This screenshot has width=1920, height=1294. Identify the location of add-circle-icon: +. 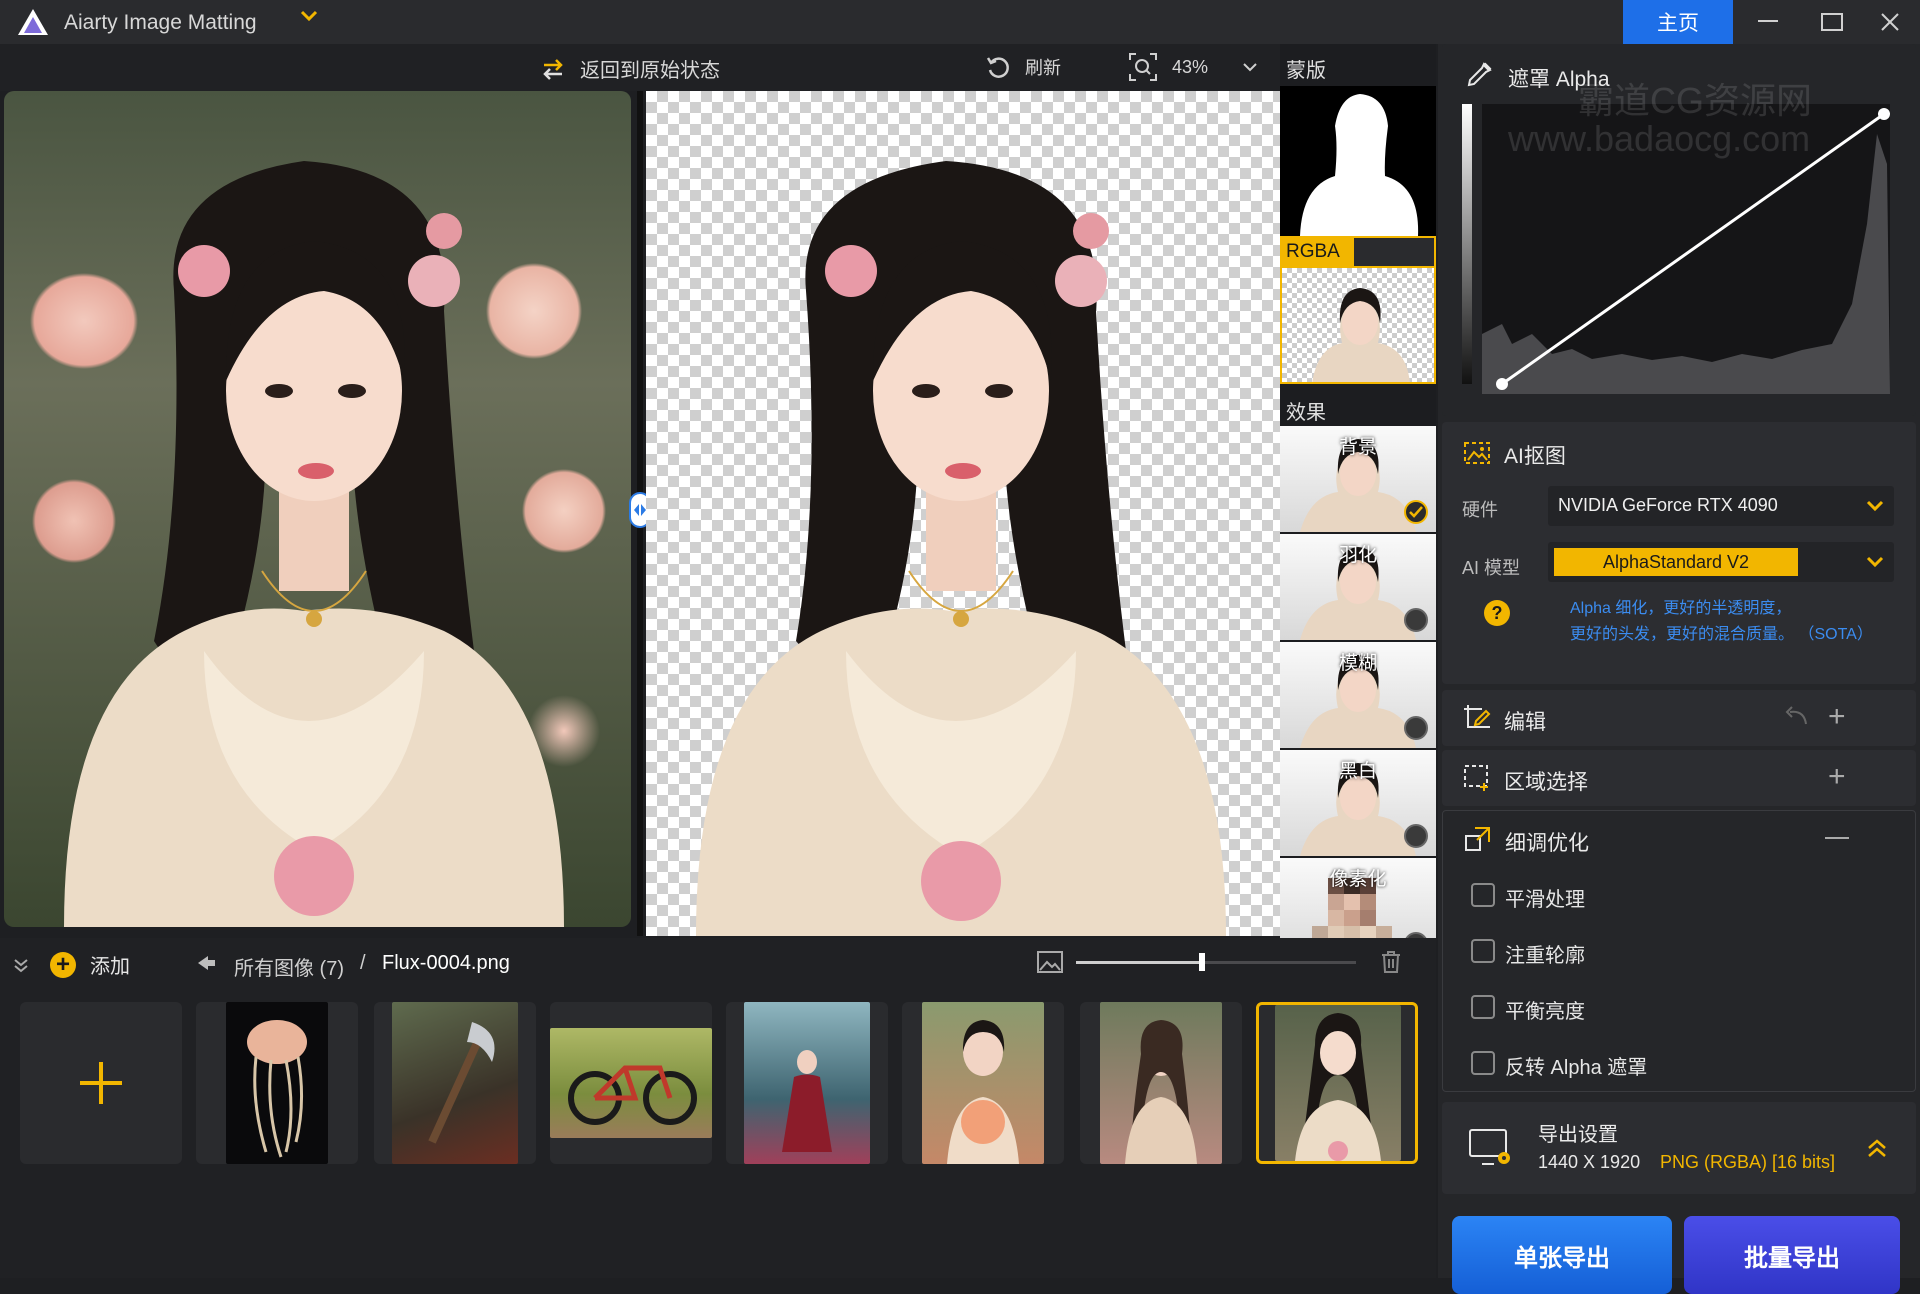
(63, 964).